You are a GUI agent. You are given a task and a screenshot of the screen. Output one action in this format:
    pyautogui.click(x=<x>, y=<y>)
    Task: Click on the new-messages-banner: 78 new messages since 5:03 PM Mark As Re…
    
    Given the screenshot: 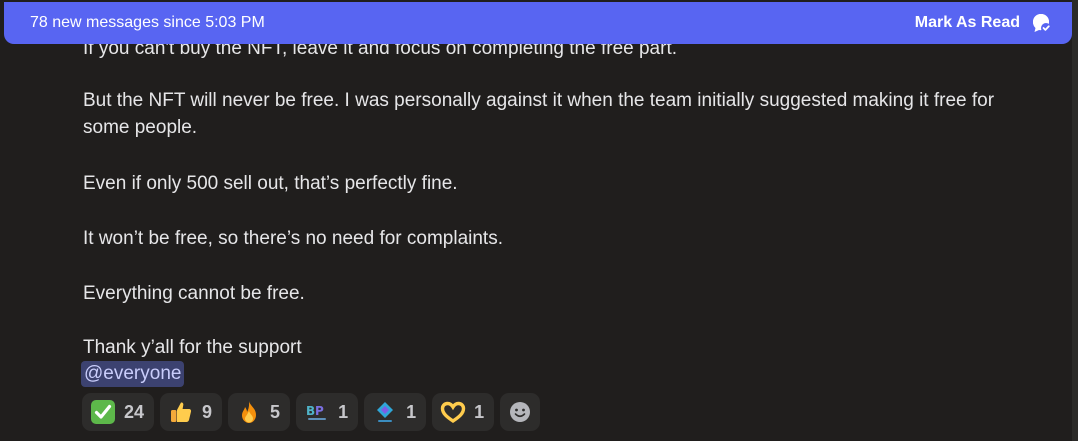 What is the action you would take?
    pyautogui.click(x=538, y=23)
    